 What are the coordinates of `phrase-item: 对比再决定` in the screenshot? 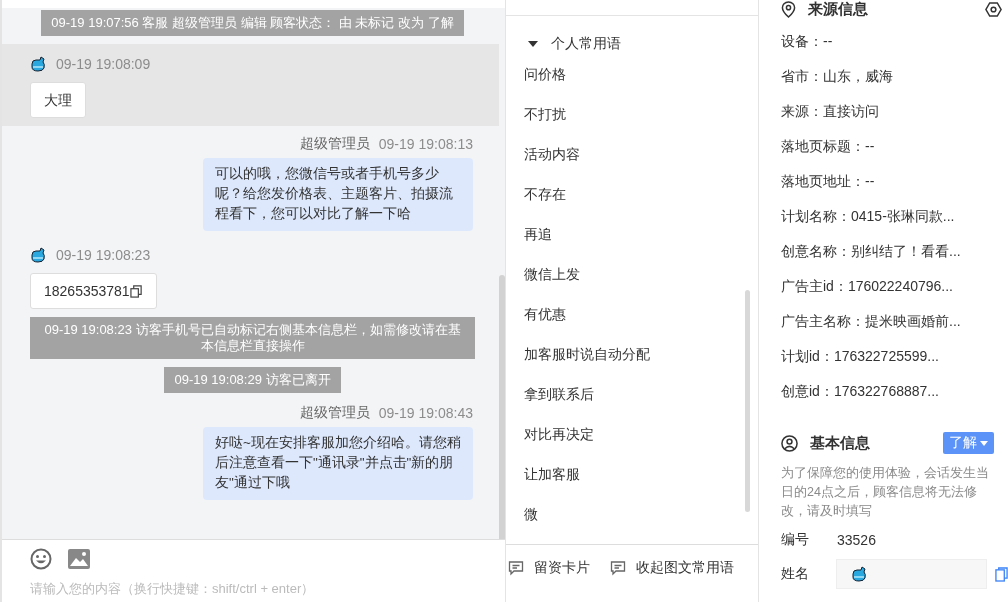 It's located at (641, 434).